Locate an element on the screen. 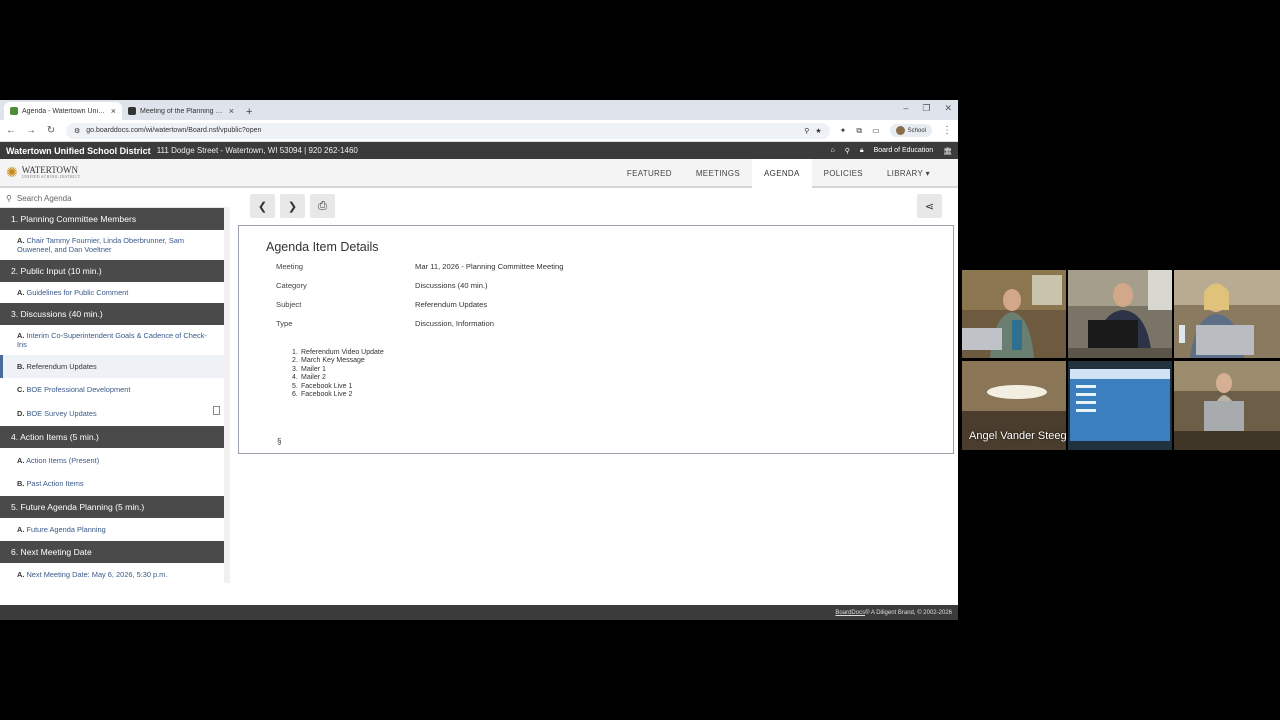 This screenshot has width=1280, height=720. sidebar-scrollbar is located at coordinates (227, 395).